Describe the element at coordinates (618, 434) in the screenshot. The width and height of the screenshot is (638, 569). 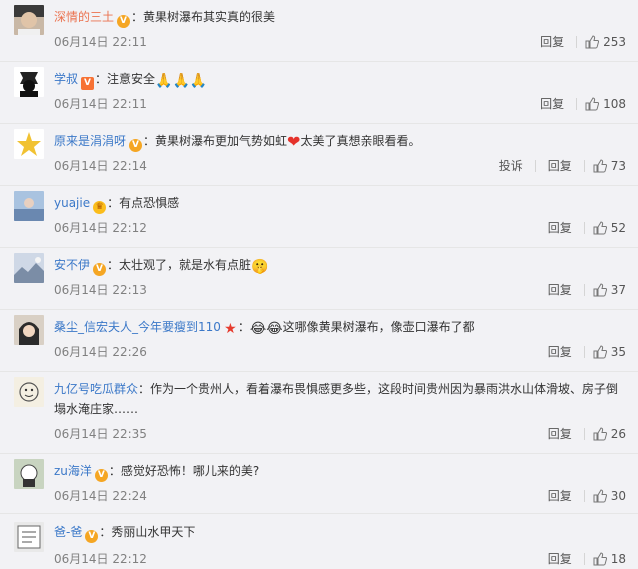
I see `like-count: 26` at that location.